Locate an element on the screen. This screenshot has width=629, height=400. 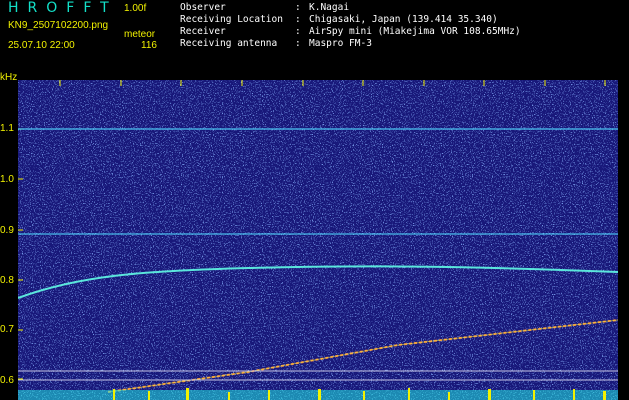
mode-label: meteor is located at coordinates (140, 34).